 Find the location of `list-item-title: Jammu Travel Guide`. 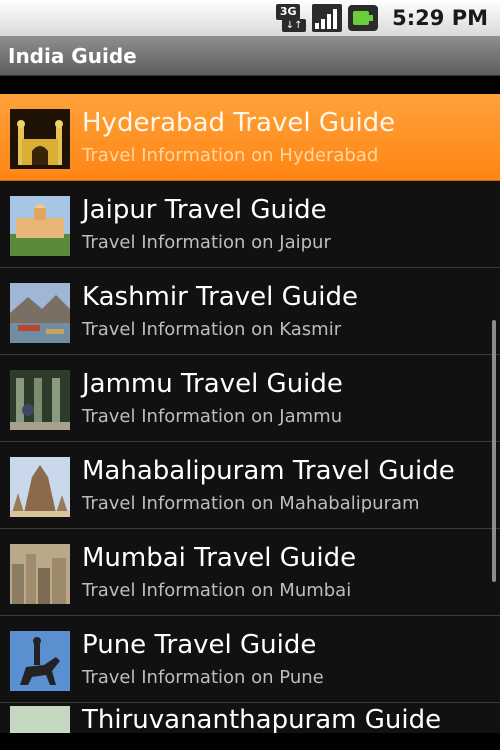

list-item-title: Jammu Travel Guide is located at coordinates (212, 384).